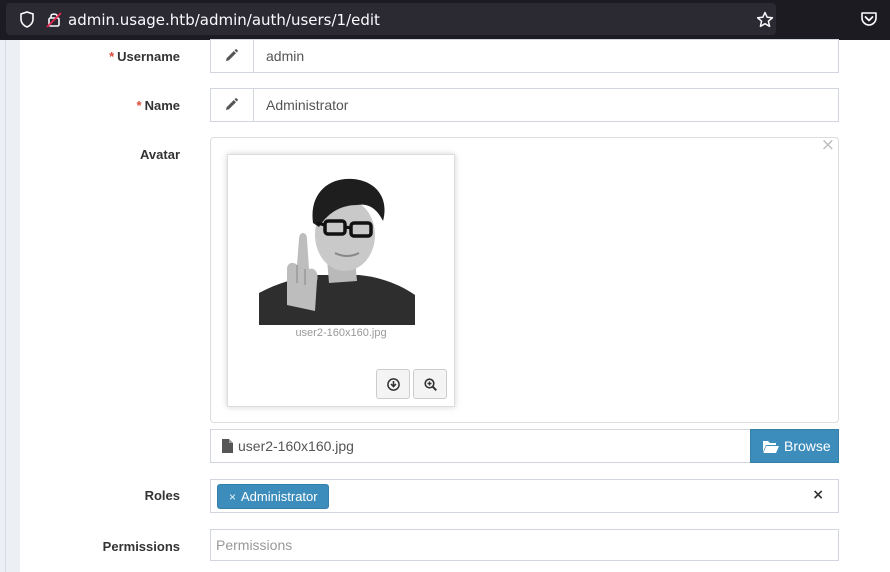 This screenshot has width=890, height=572. I want to click on browse-button: Browse, so click(794, 446).